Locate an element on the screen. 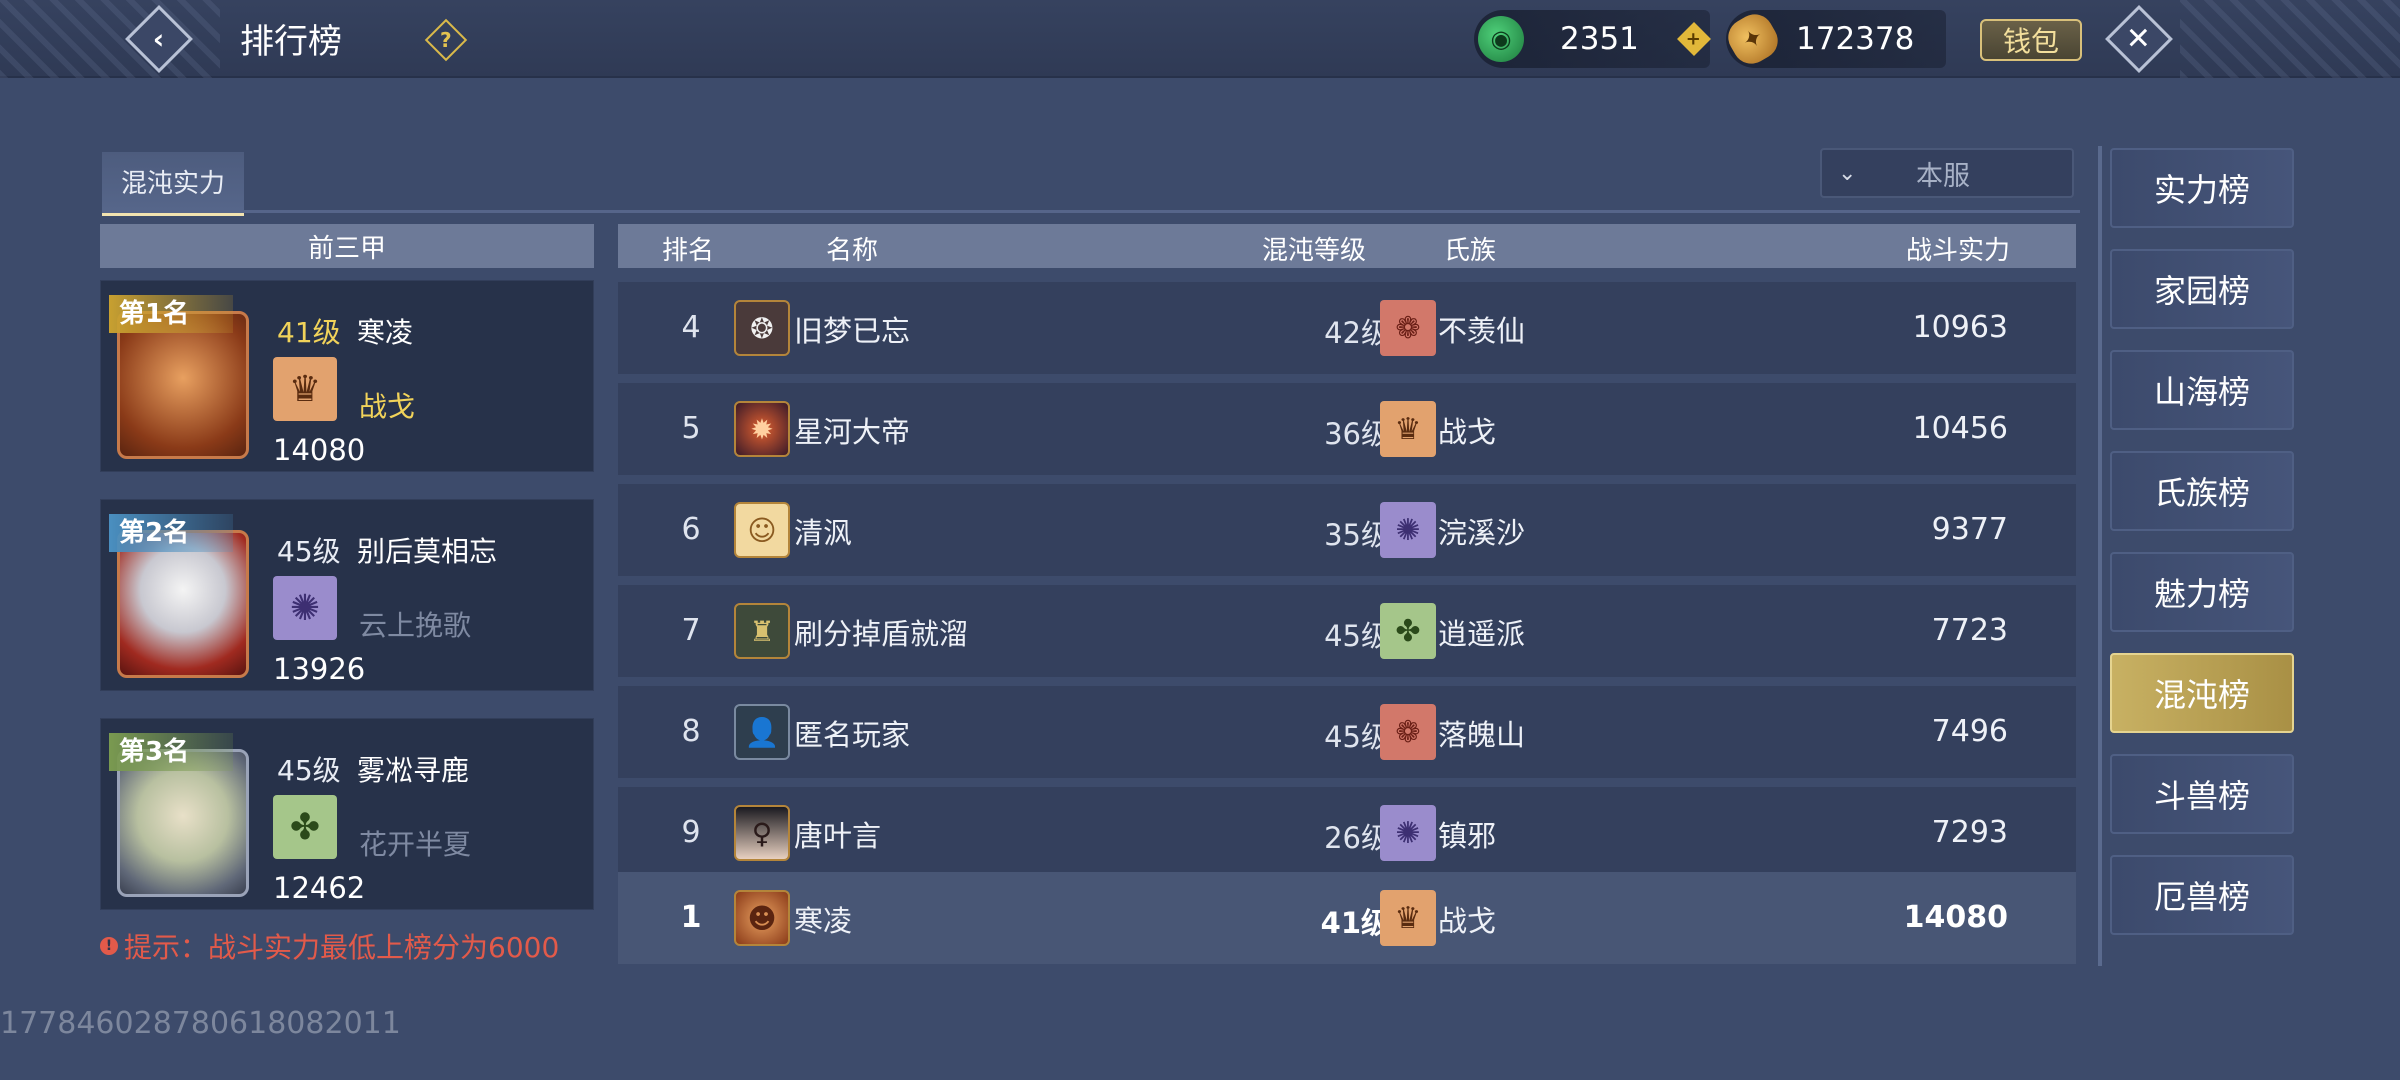 The width and height of the screenshot is (2400, 1080). category-charm: 魅力榜 is located at coordinates (2202, 592).